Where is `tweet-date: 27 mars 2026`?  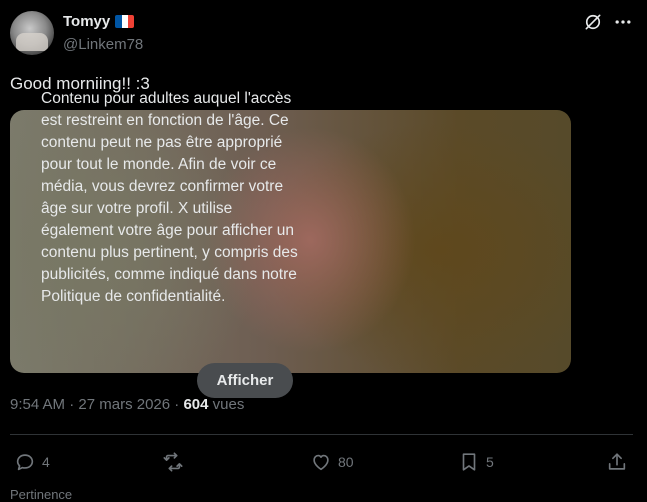 tweet-date: 27 mars 2026 is located at coordinates (124, 404).